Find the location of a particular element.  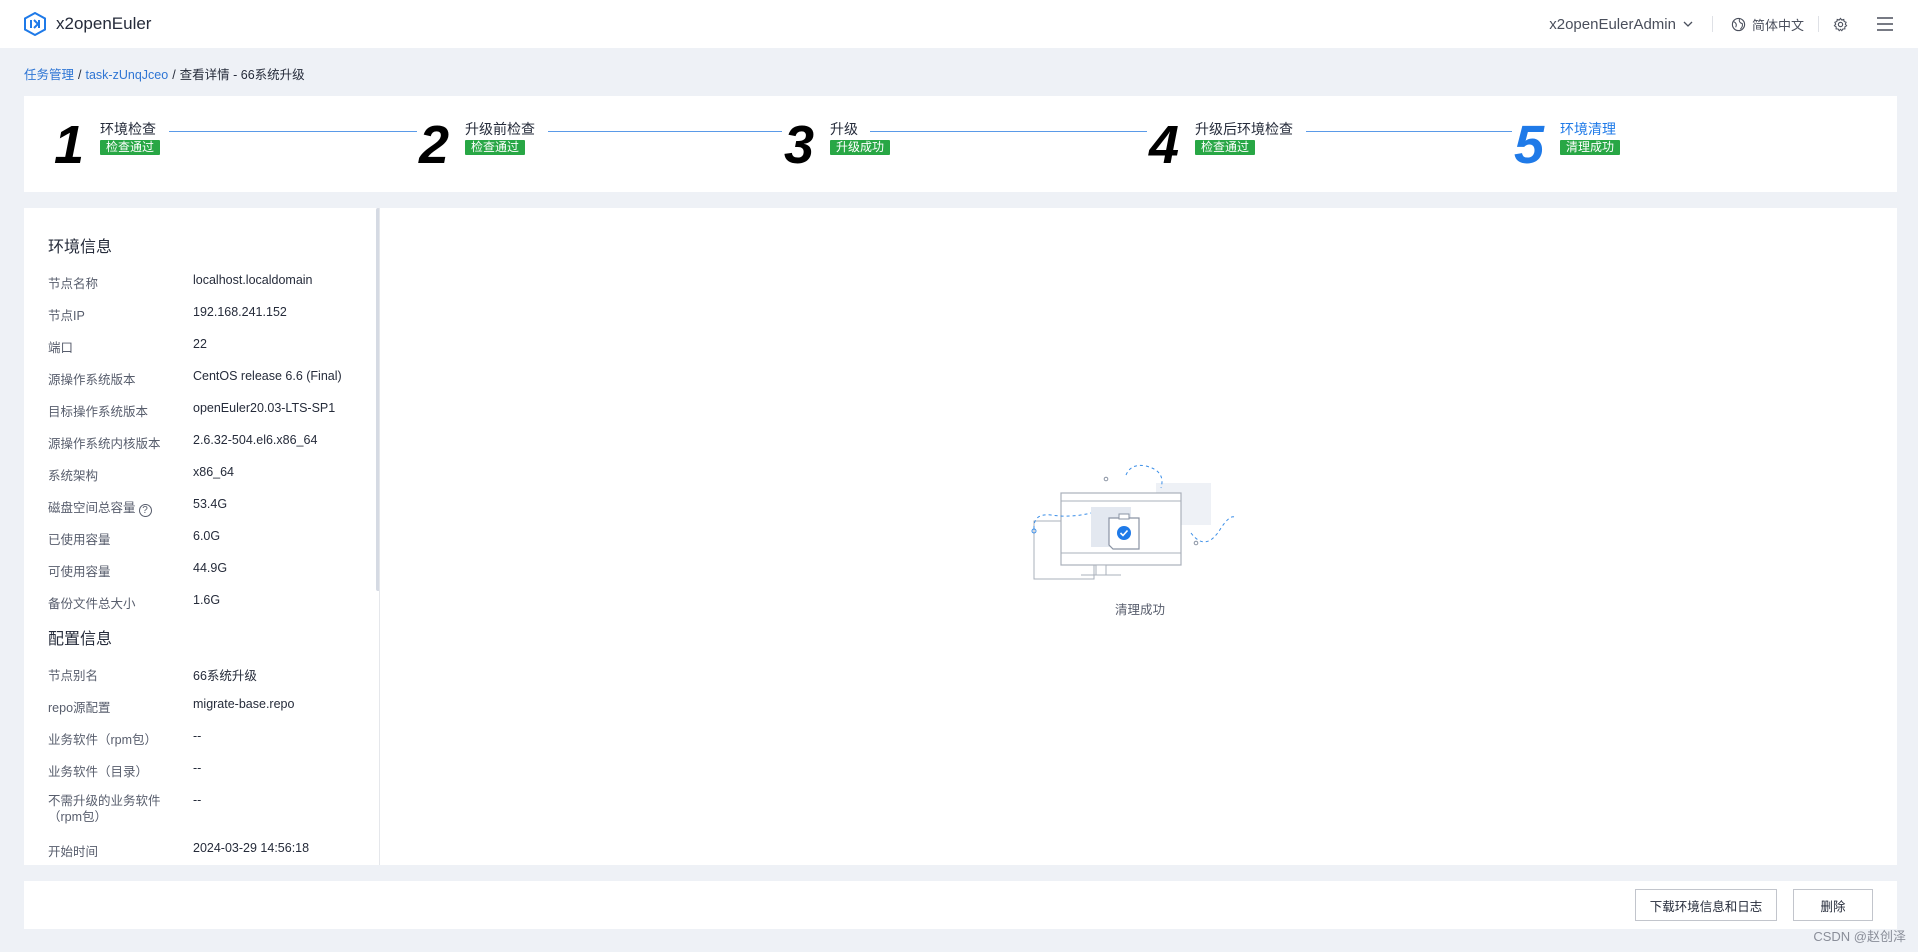

info-key-with-help: 磁盘空间总容量? is located at coordinates (120, 507).